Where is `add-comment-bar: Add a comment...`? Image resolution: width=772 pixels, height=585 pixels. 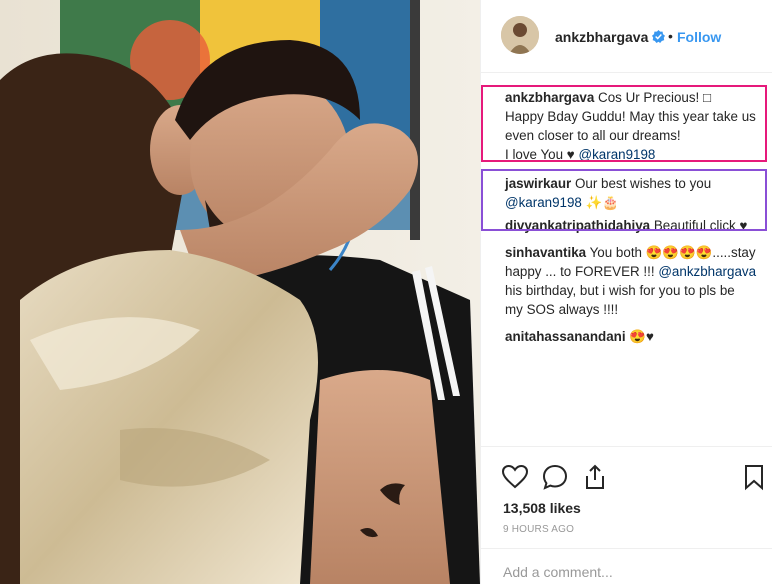
add-comment-bar: Add a comment... is located at coordinates (626, 566).